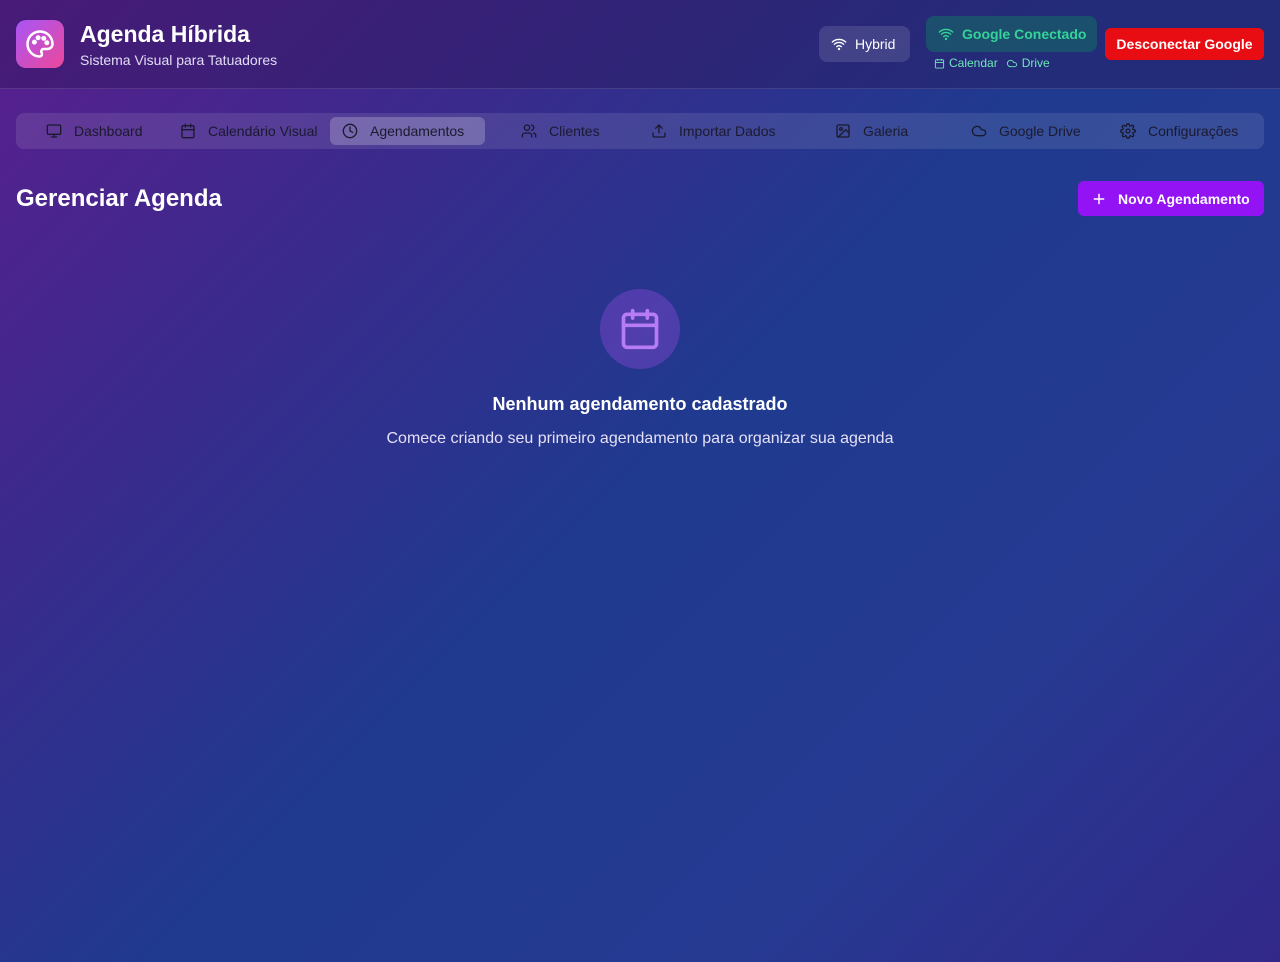 Image resolution: width=1280 pixels, height=962 pixels. I want to click on gear-icon, so click(1128, 131).